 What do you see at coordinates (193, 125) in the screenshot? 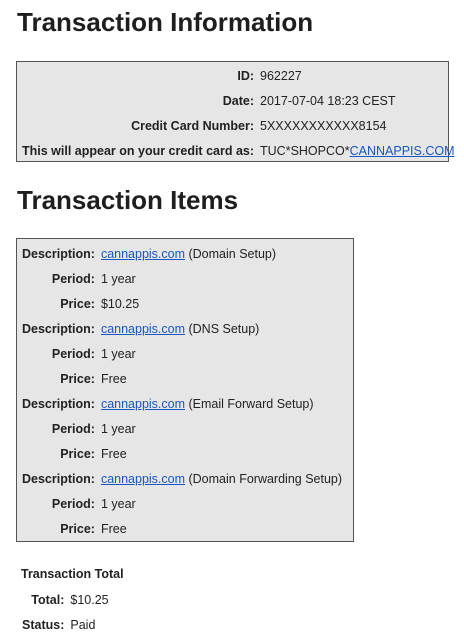
I see `card-label: Credit Card Number:` at bounding box center [193, 125].